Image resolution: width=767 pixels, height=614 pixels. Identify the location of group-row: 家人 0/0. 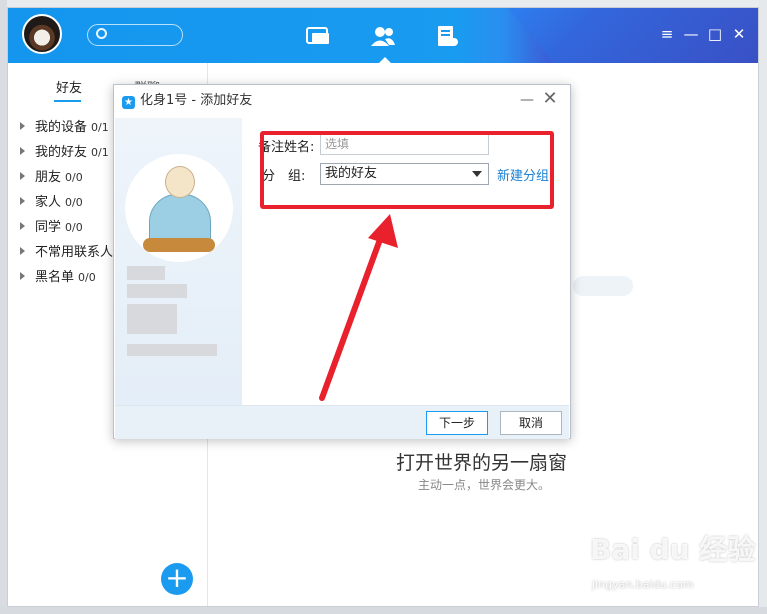
(51, 203).